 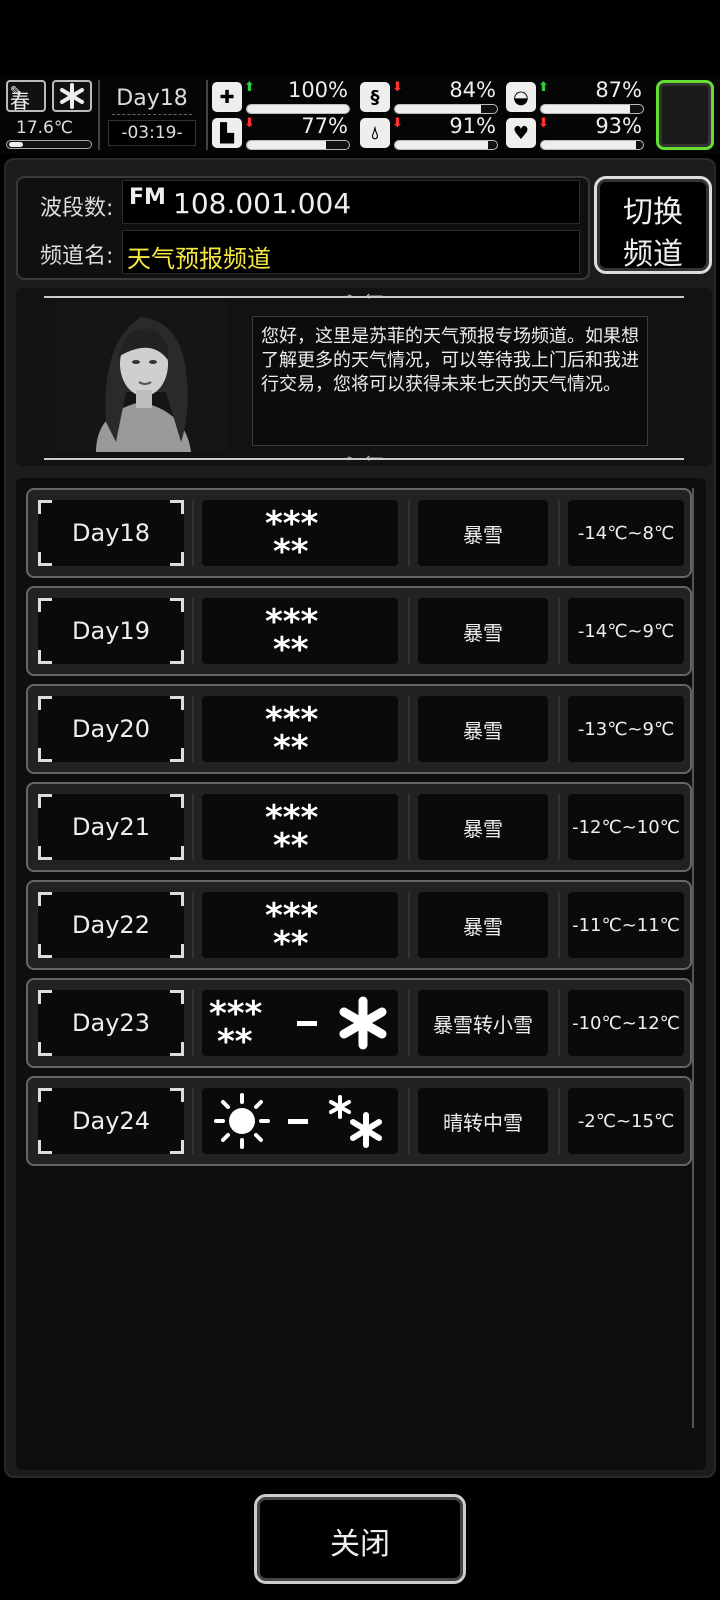 What do you see at coordinates (446, 109) in the screenshot?
I see `stat-hunger-bar` at bounding box center [446, 109].